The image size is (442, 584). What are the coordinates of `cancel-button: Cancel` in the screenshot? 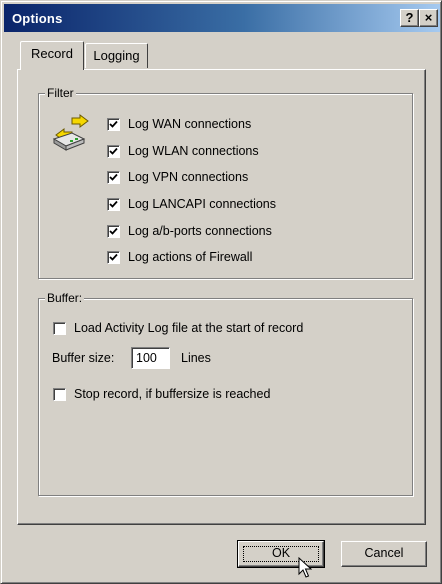 It's located at (384, 554).